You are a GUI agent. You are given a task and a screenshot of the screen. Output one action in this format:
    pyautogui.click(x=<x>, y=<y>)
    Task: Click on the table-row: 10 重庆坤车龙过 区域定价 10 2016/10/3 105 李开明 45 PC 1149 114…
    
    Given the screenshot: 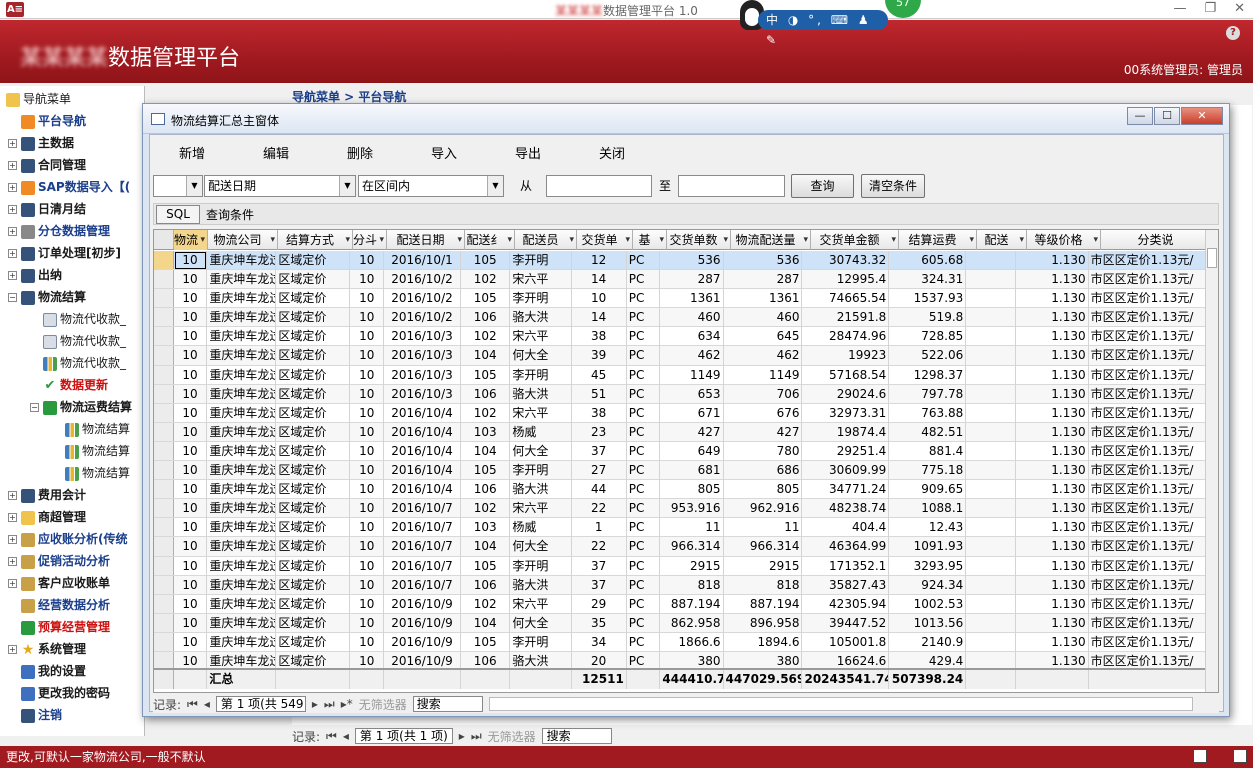 What is the action you would take?
    pyautogui.click(x=681, y=375)
    